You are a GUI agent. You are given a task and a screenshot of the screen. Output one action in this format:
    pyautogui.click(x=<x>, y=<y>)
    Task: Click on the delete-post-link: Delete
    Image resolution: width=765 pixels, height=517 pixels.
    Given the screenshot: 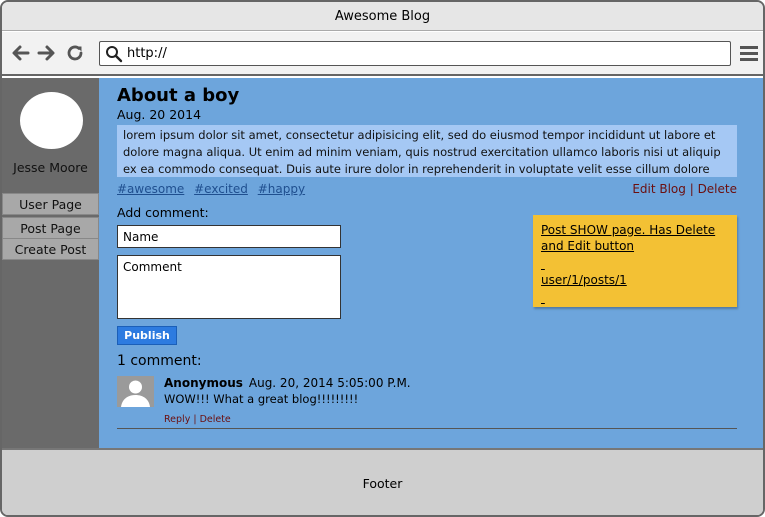 What is the action you would take?
    pyautogui.click(x=717, y=189)
    